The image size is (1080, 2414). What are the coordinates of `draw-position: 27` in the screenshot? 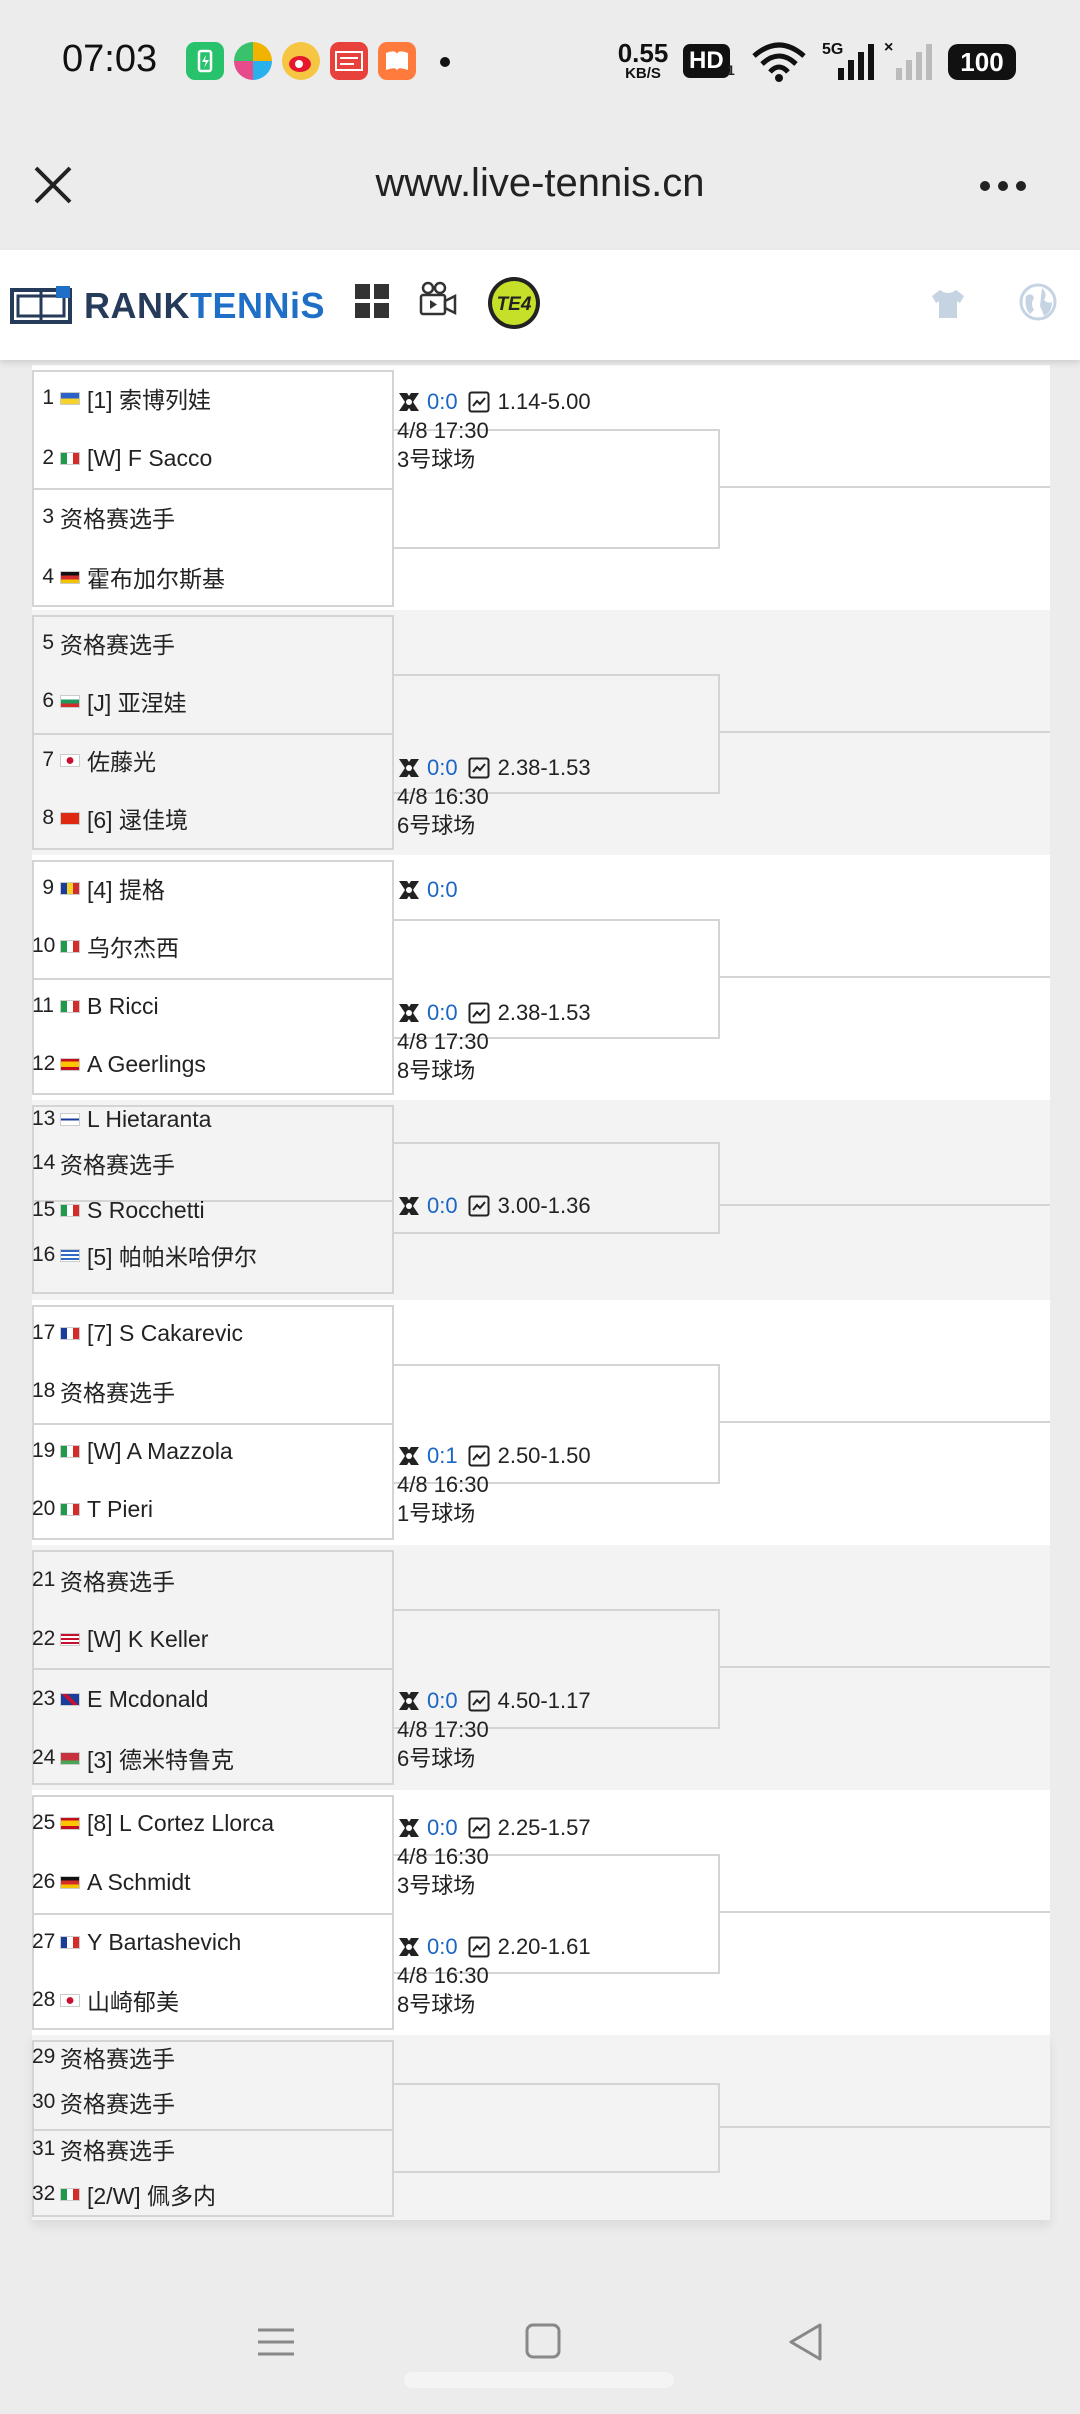 It's located at (44, 1941).